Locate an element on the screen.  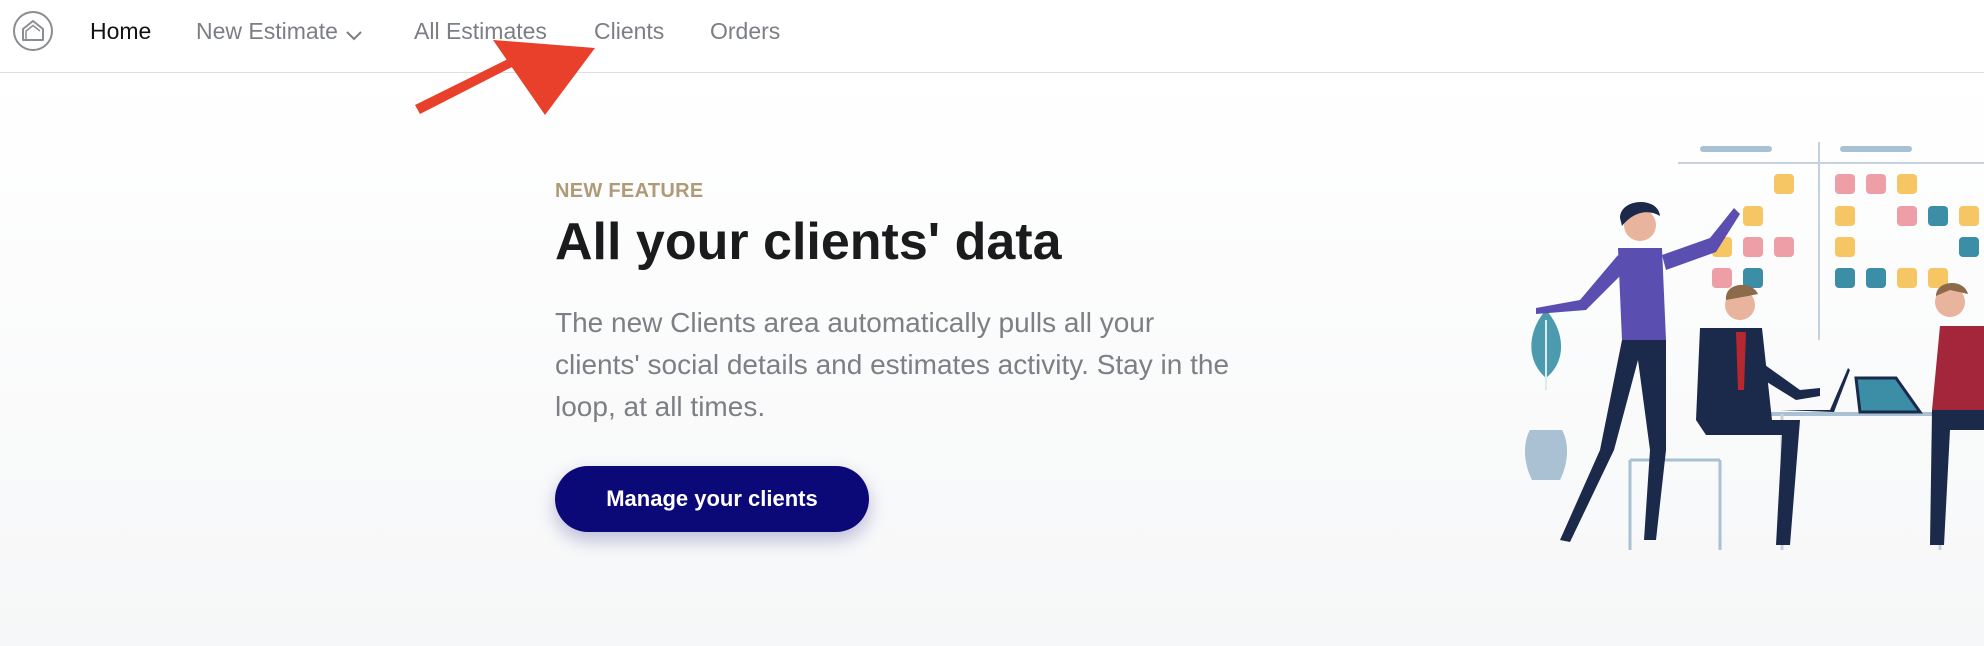
nav-home: Home is located at coordinates (120, 31).